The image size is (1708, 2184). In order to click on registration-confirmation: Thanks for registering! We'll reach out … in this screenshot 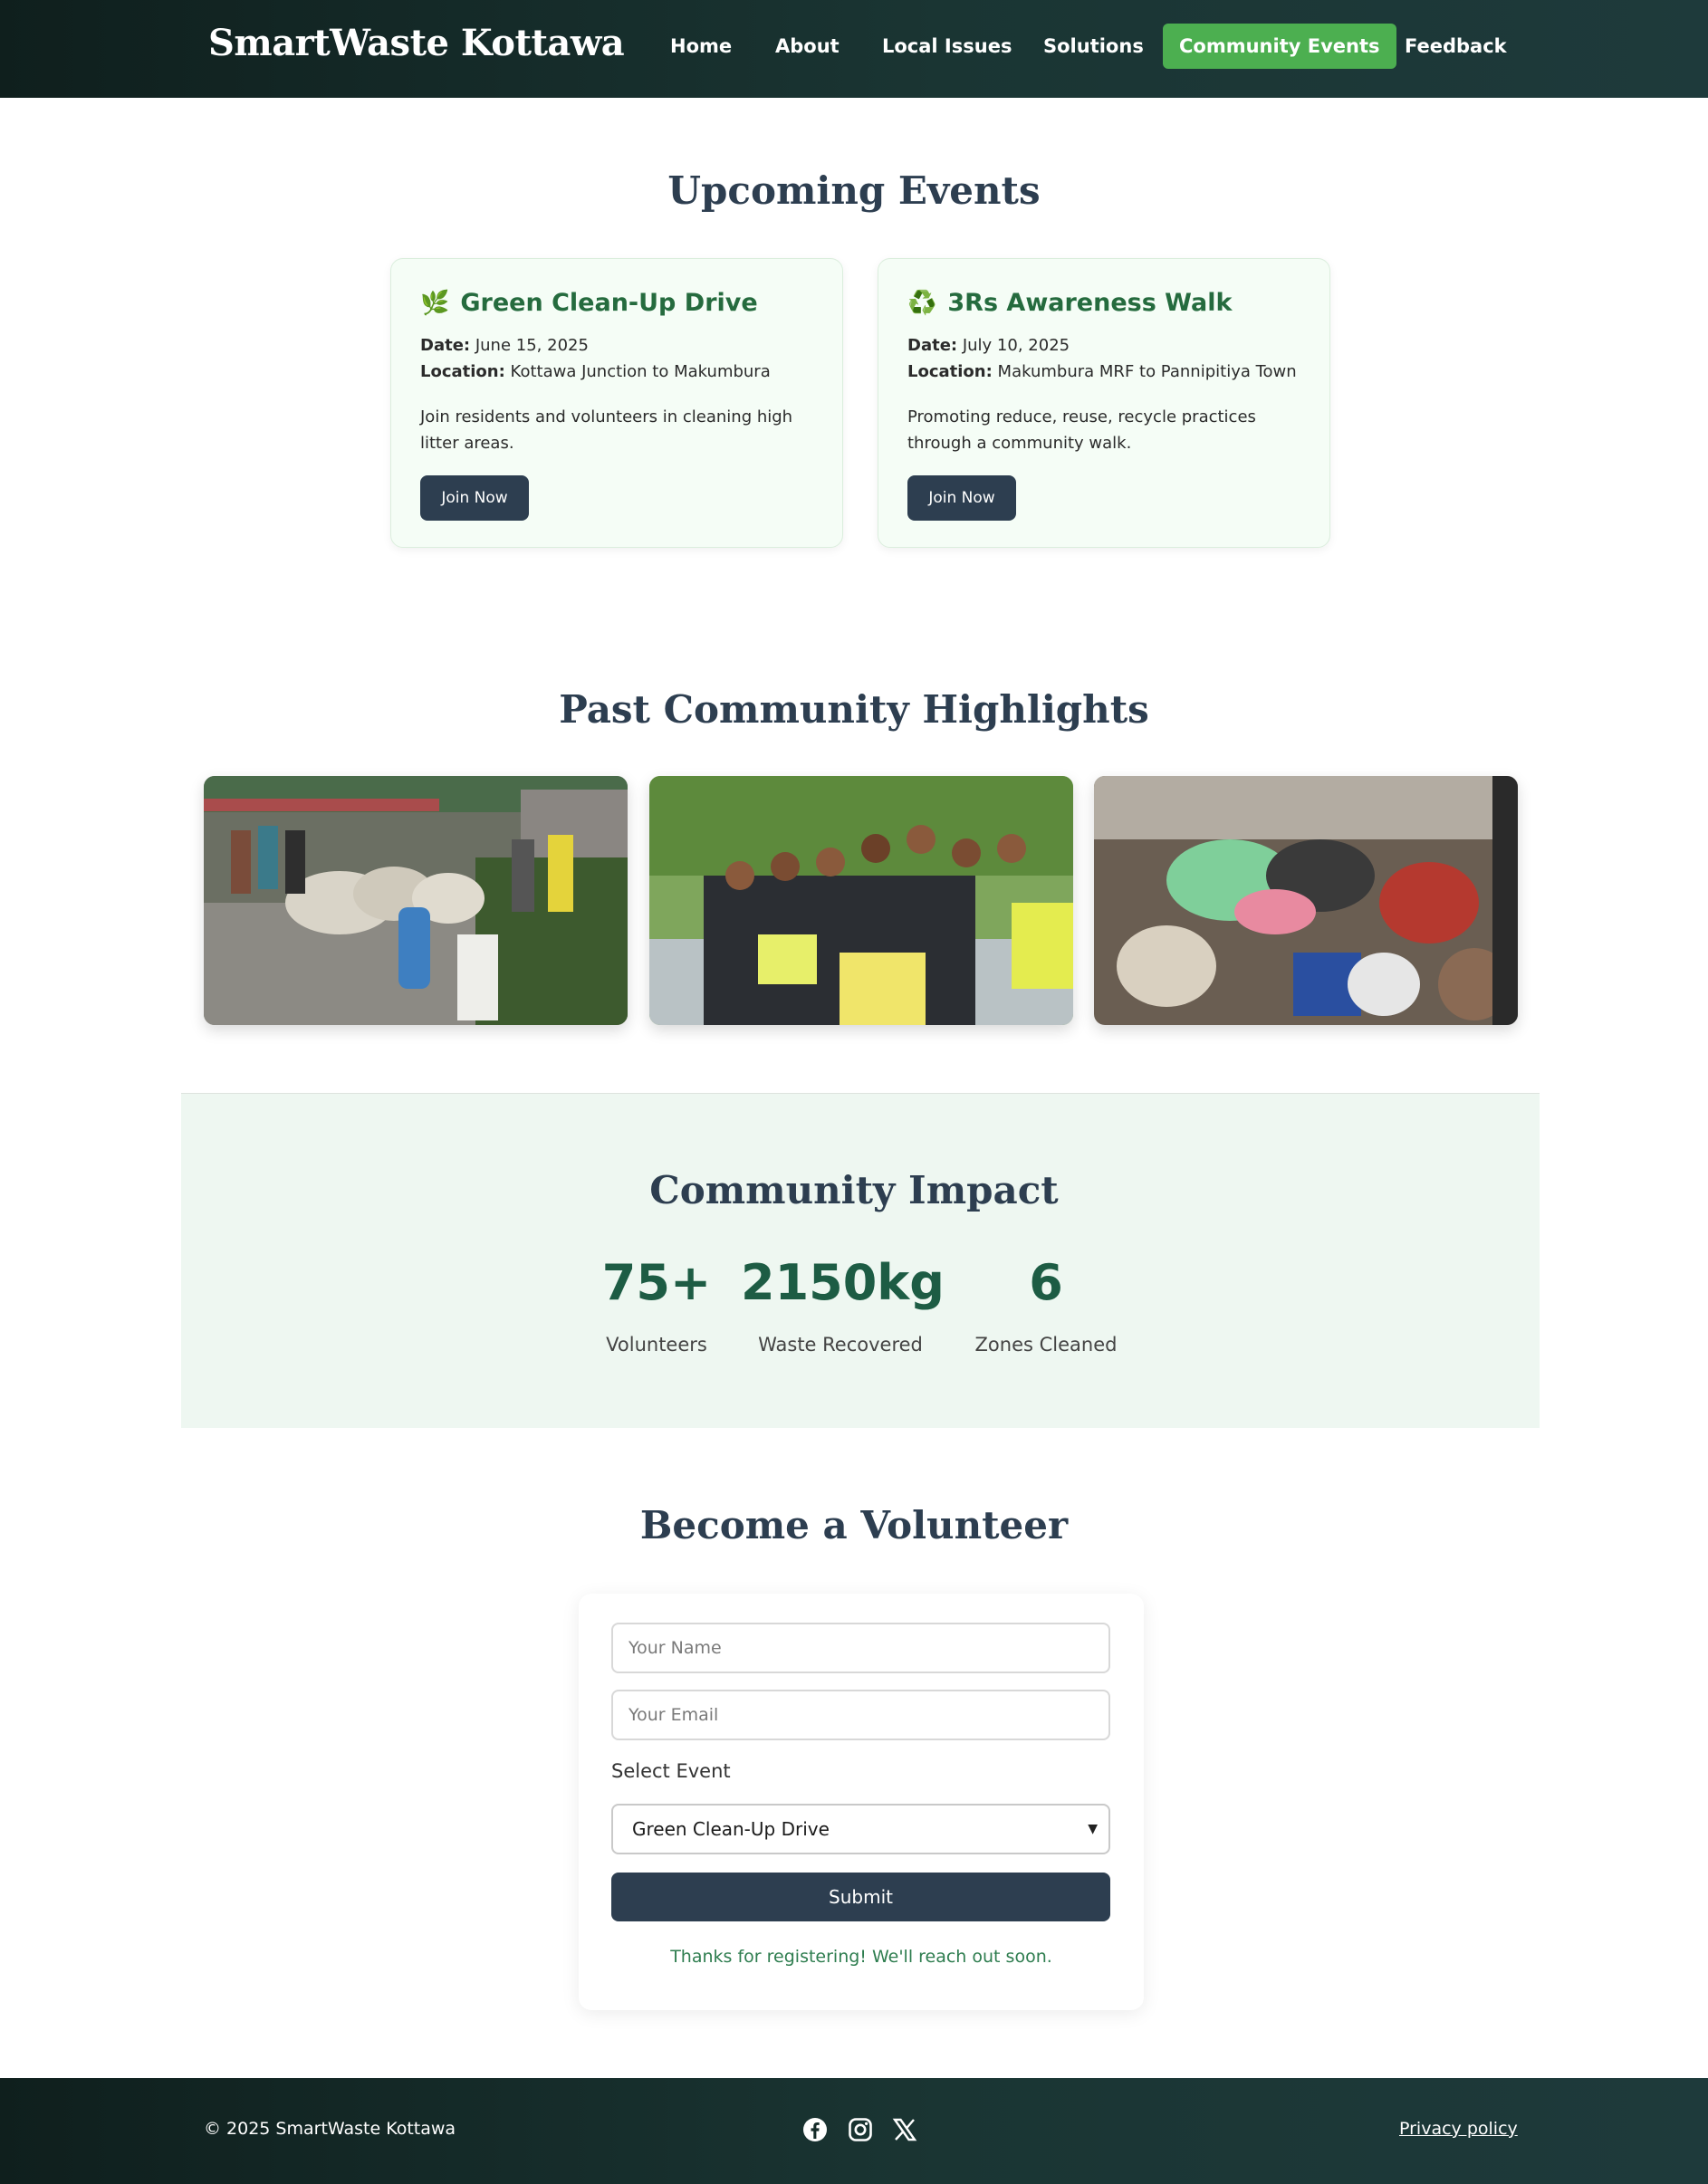, I will do `click(861, 1957)`.